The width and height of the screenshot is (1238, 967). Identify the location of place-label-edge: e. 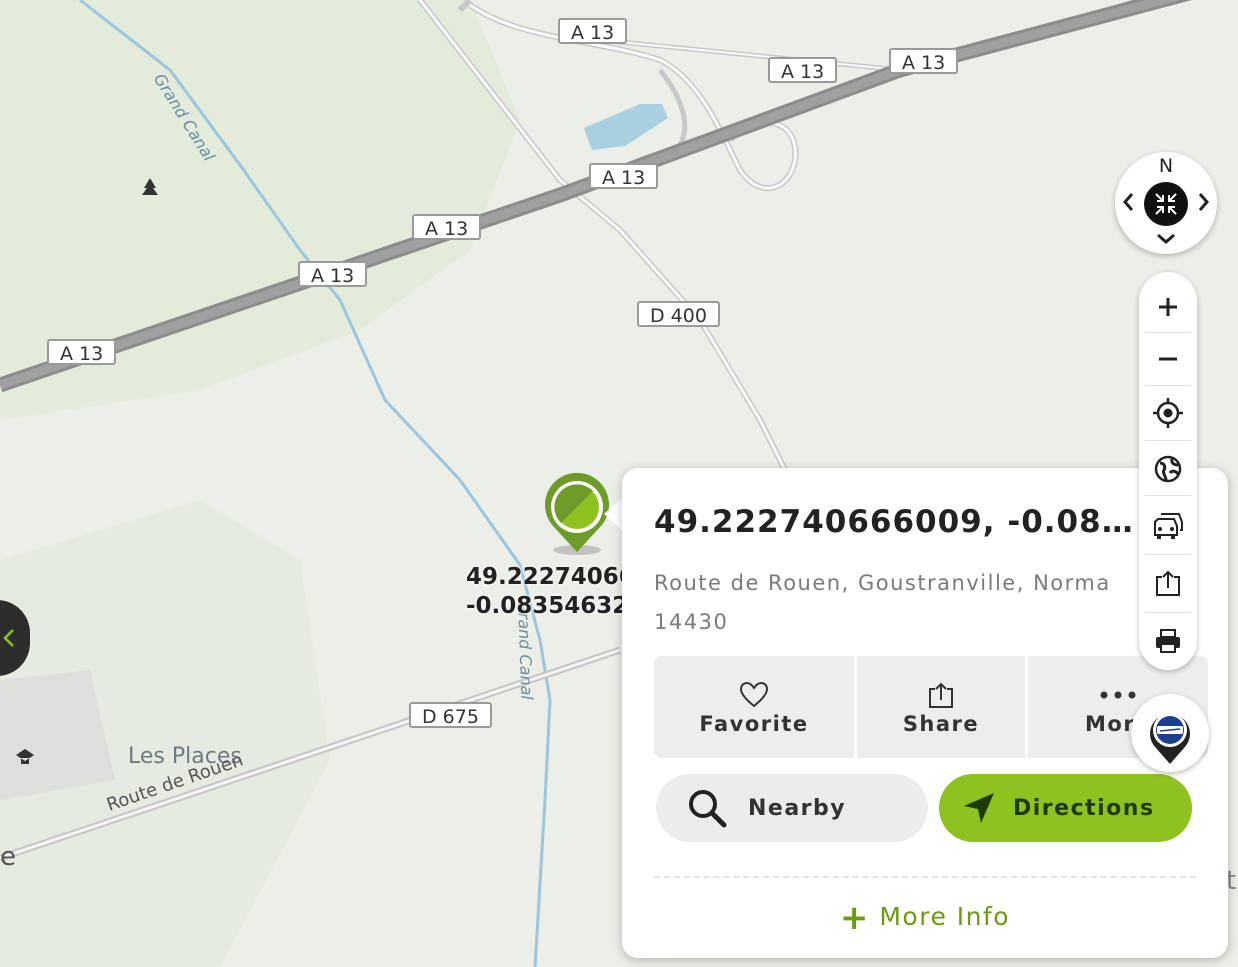
(8, 857).